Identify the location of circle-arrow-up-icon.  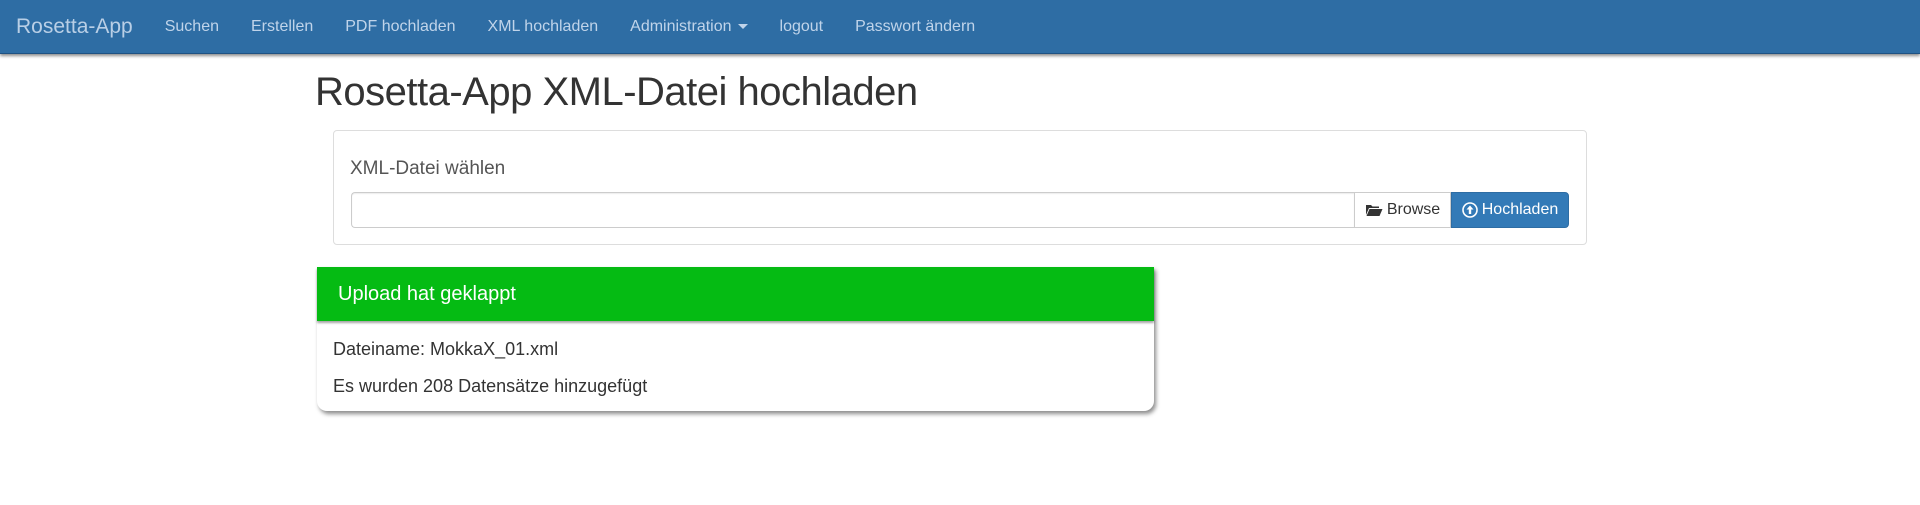
(1469, 210).